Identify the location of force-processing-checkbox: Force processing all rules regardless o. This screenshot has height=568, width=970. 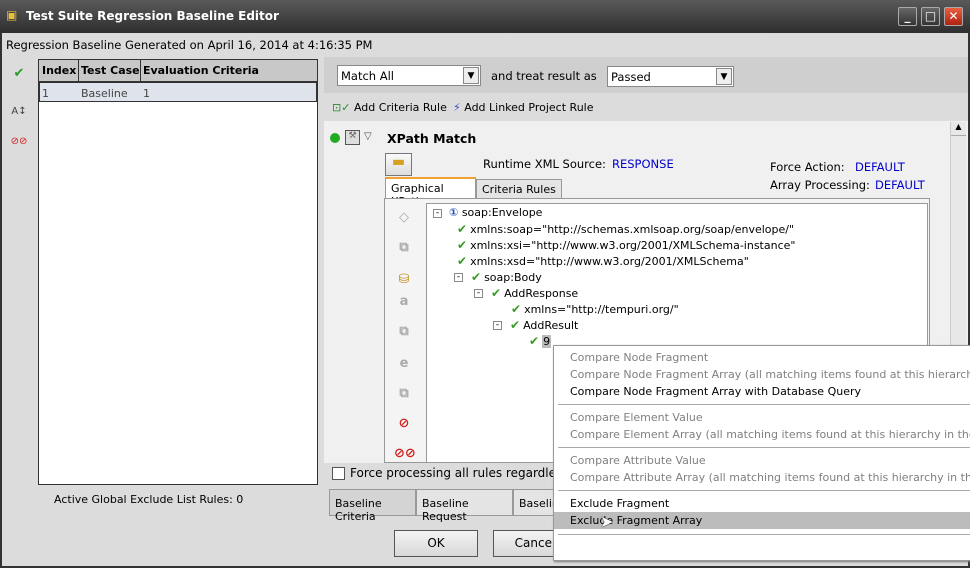
(456, 473).